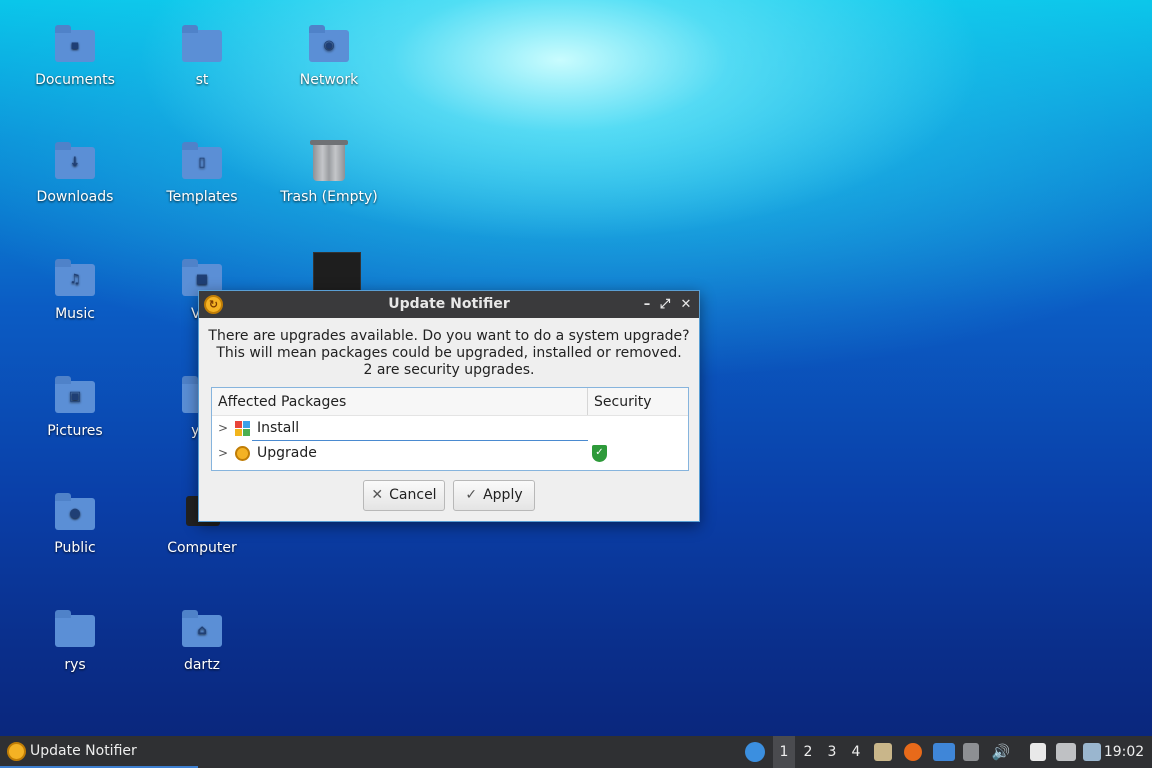 The height and width of the screenshot is (768, 1152). I want to click on tree-row-upgrade: > Upgrade ✓, so click(450, 453).